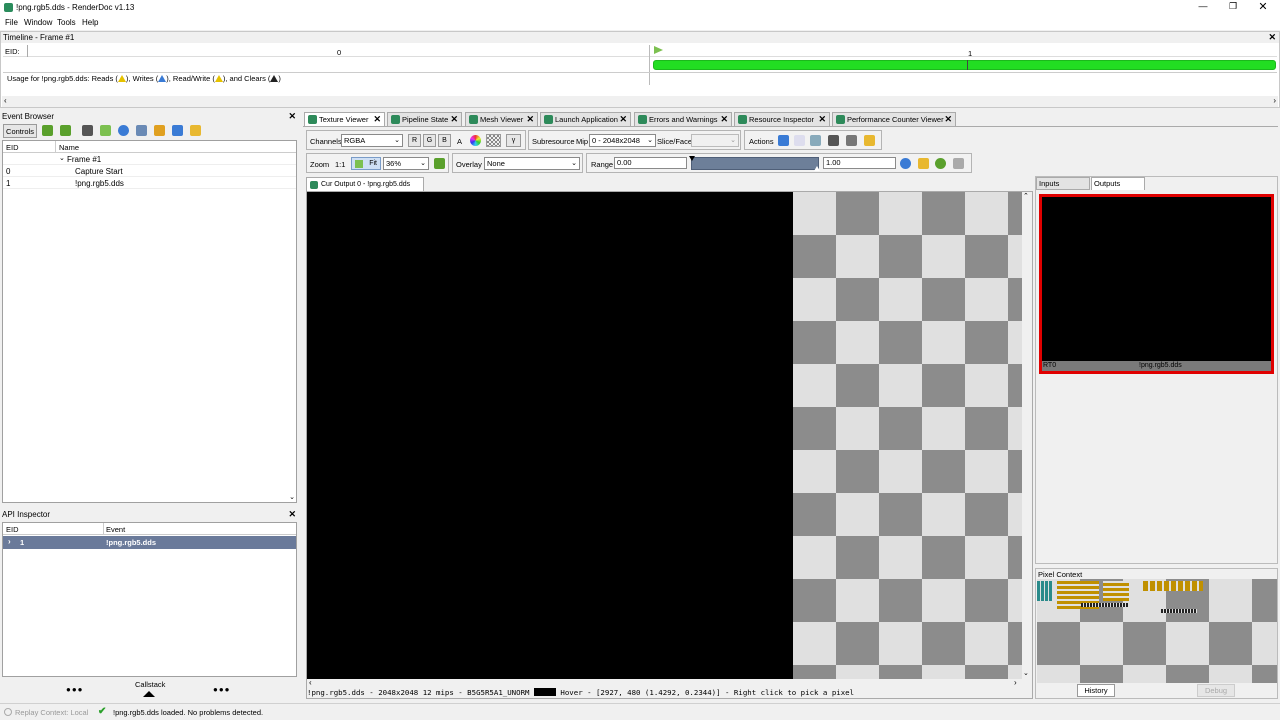 This screenshot has height=720, width=1280. Describe the element at coordinates (532, 163) in the screenshot. I see `overlay-select: None ⌄` at that location.